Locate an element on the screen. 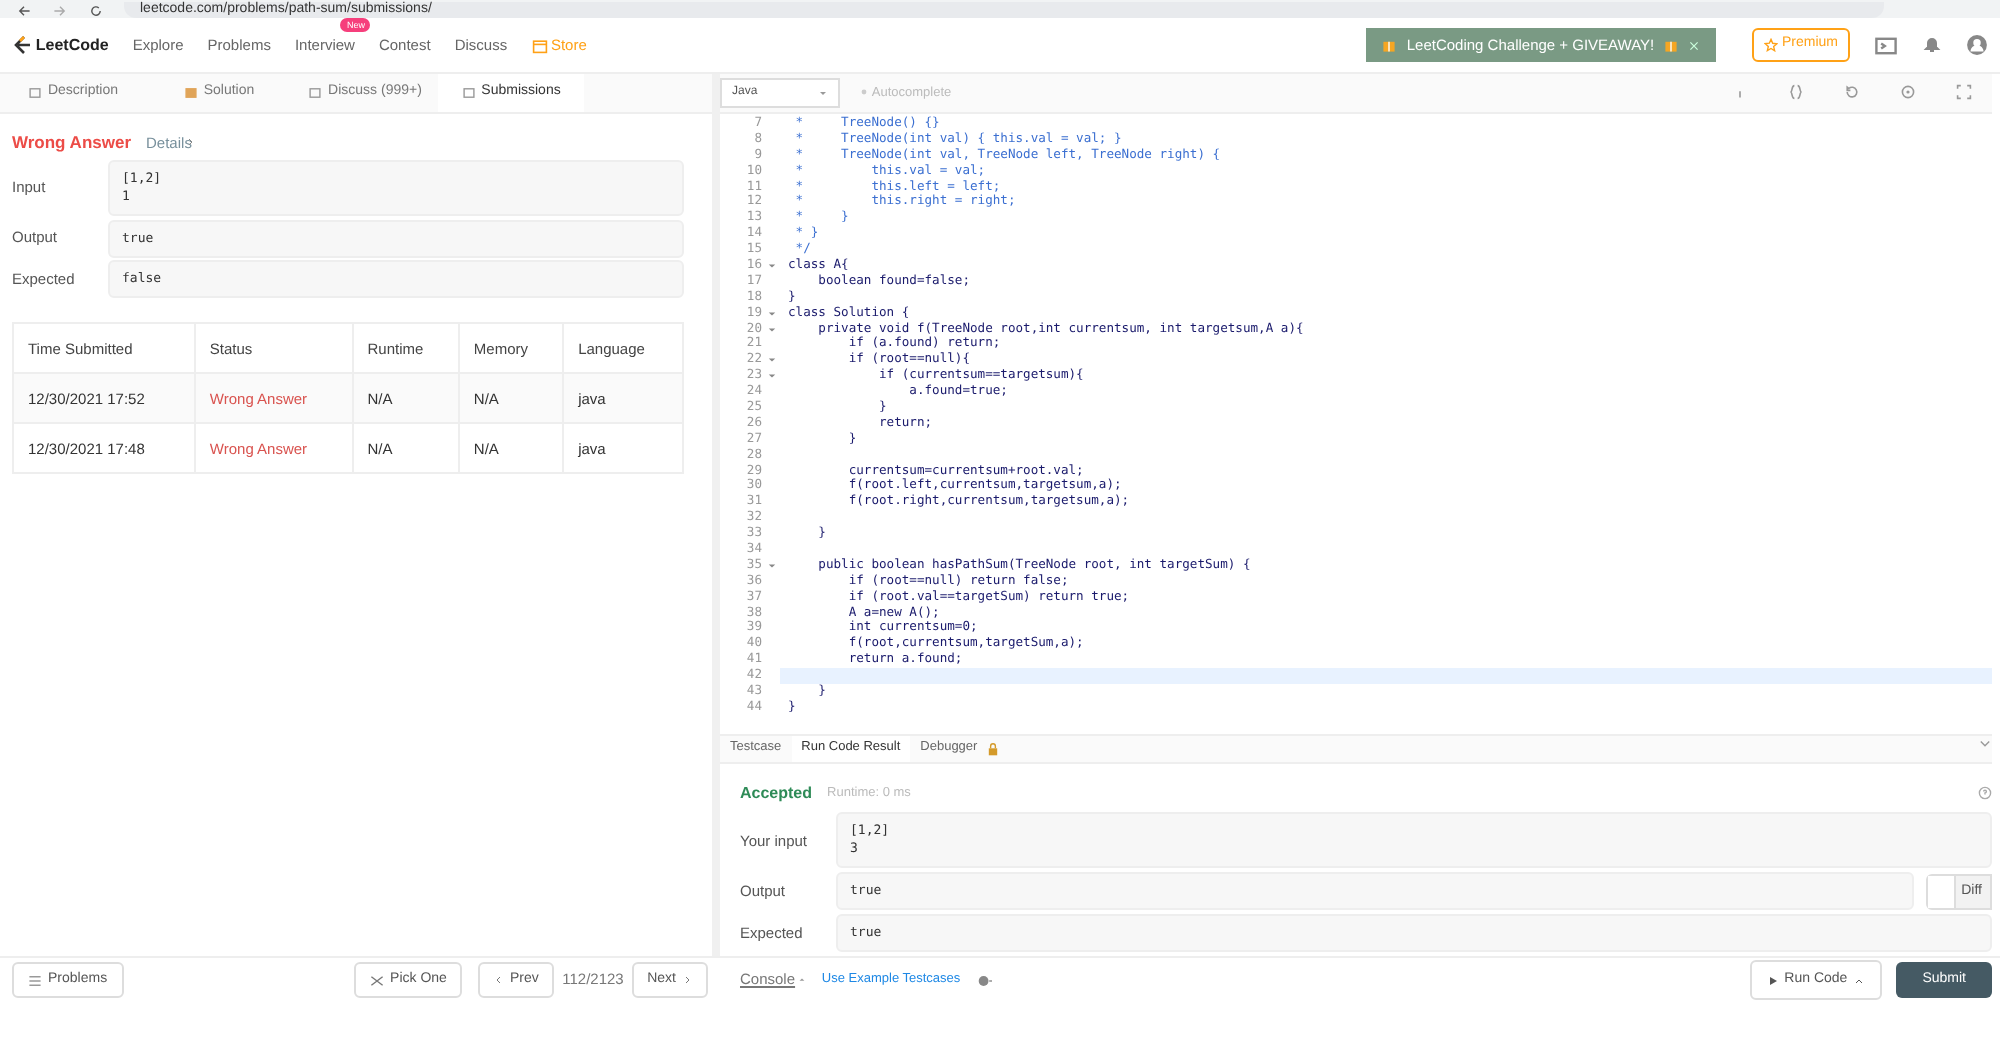  collapse-icon is located at coordinates (1985, 742).